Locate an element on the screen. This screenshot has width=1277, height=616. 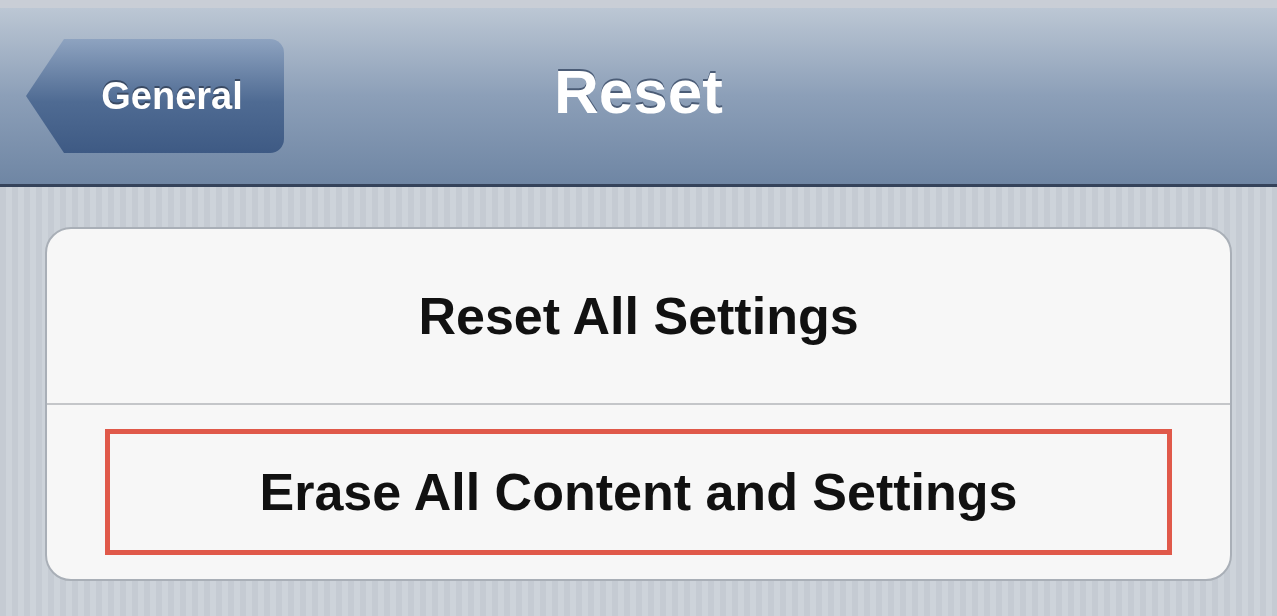
screen-title: Reset is located at coordinates (638, 91).